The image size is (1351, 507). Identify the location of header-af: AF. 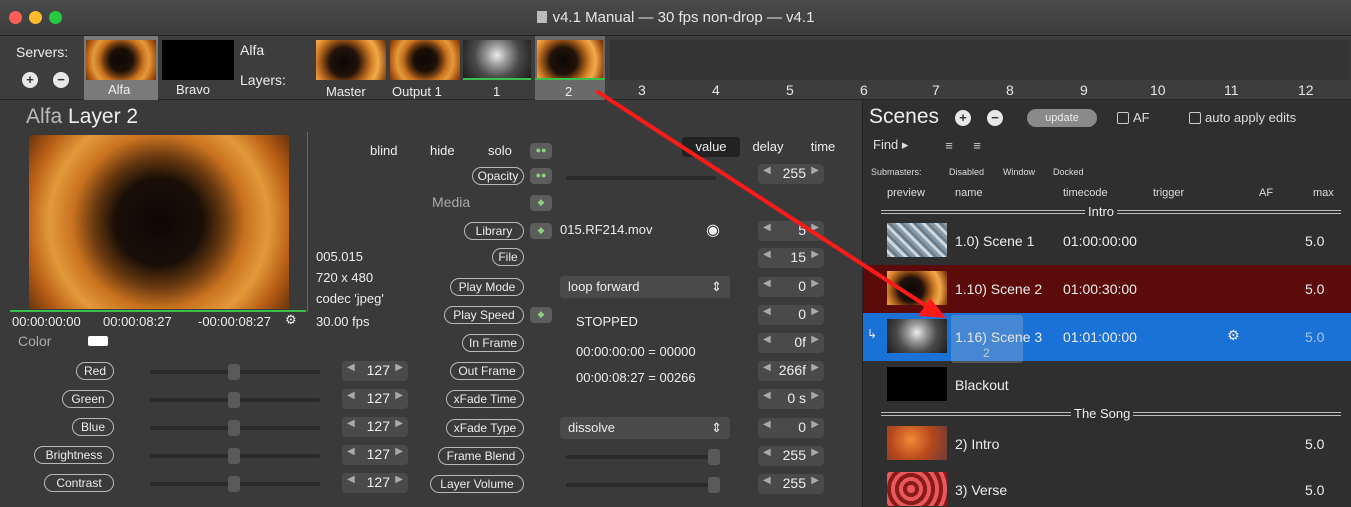
(1266, 193).